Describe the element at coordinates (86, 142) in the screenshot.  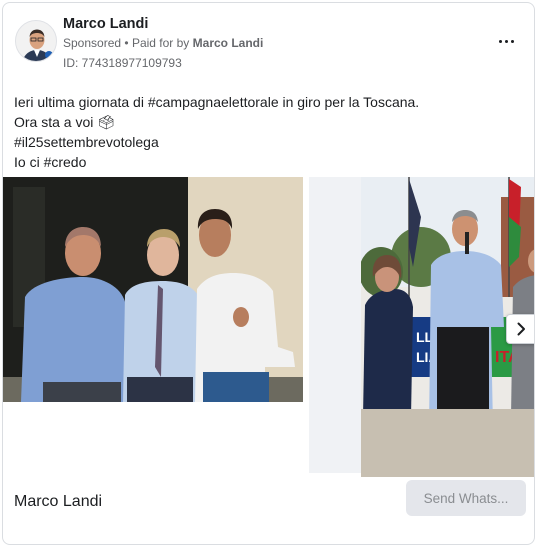
I see `post-line: #il25settembrevotolega` at that location.